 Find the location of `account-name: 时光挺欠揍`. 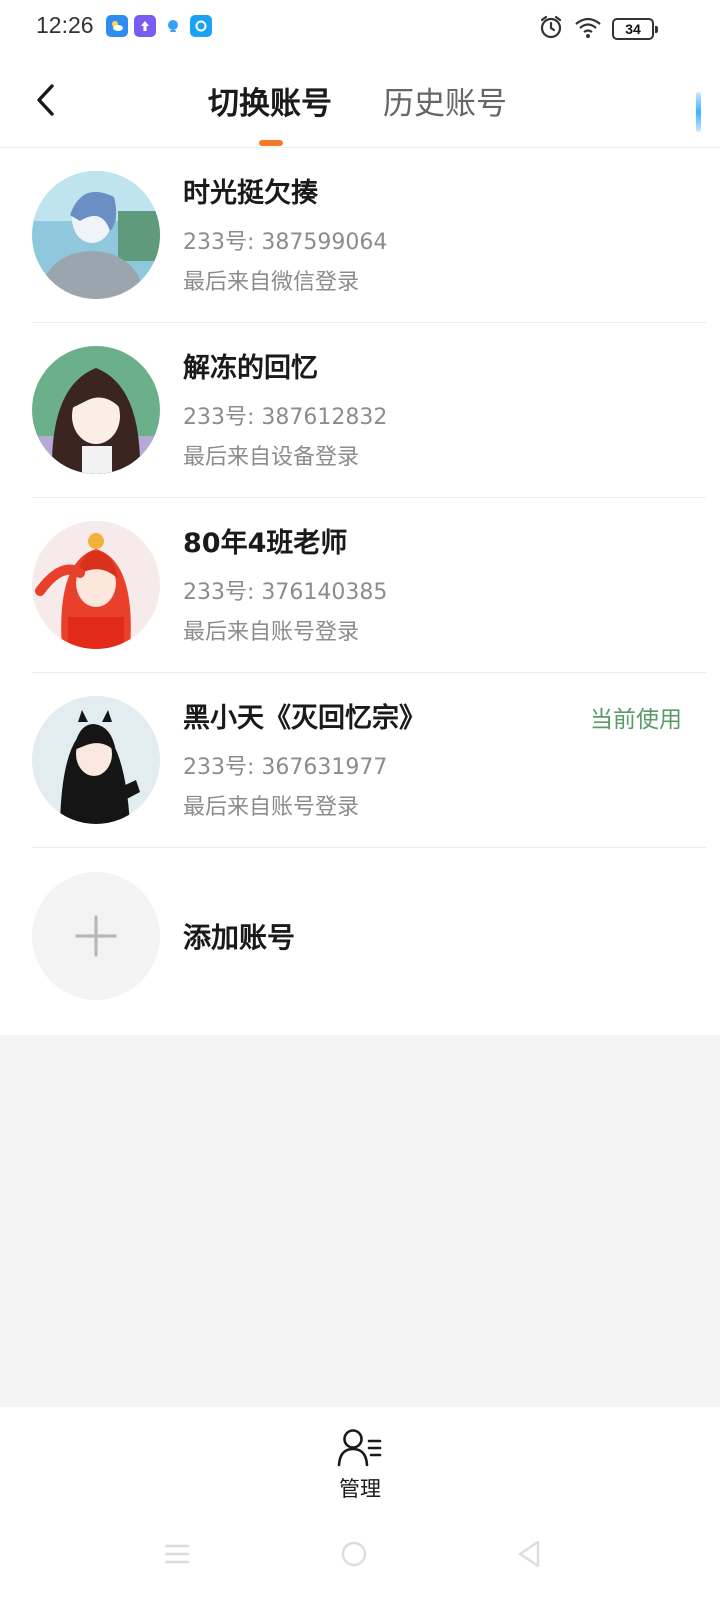

account-name: 时光挺欠揍 is located at coordinates (250, 193).